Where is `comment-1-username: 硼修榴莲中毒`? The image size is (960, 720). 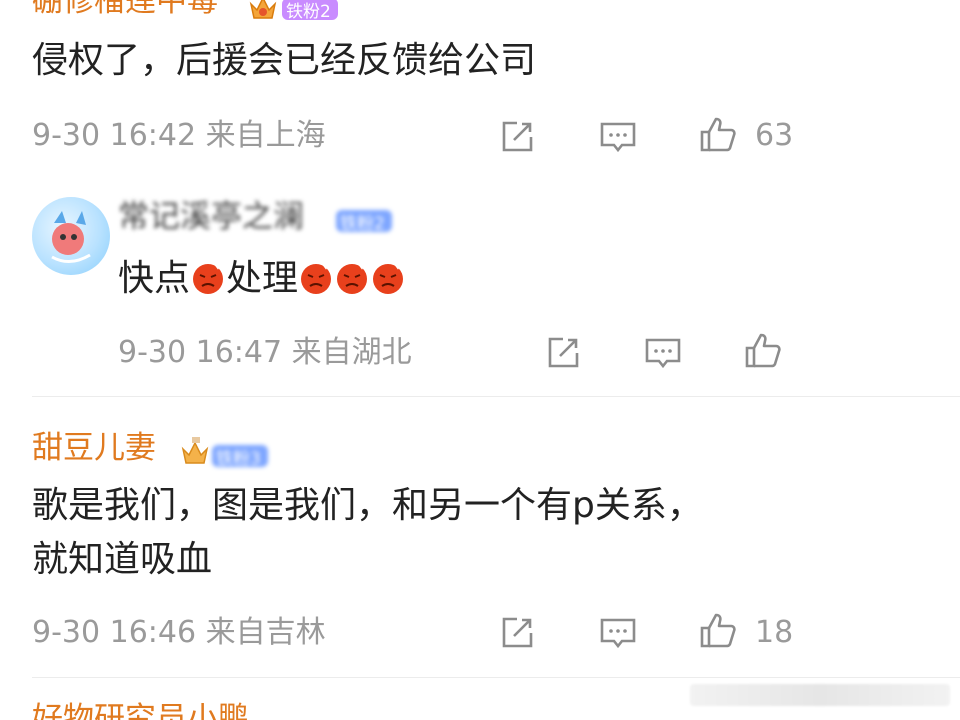 comment-1-username: 硼修榴莲中毒 is located at coordinates (125, 8).